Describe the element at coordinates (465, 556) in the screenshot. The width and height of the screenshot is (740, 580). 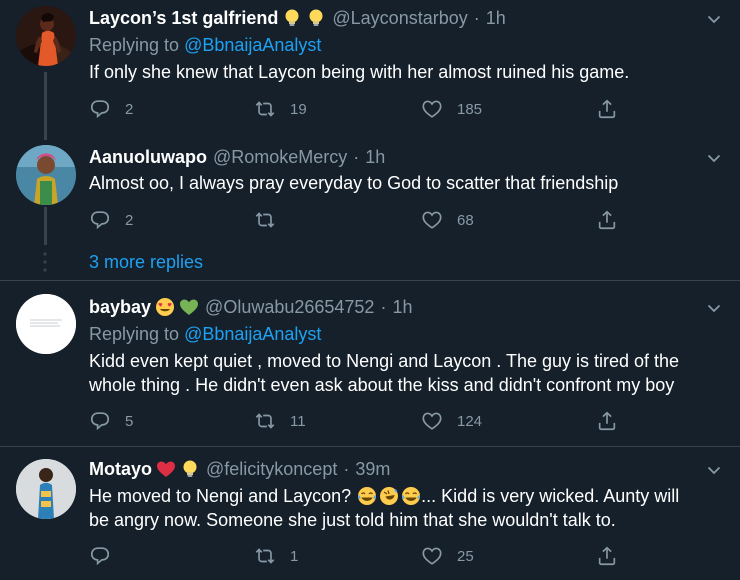
I see `like-count: 25` at that location.